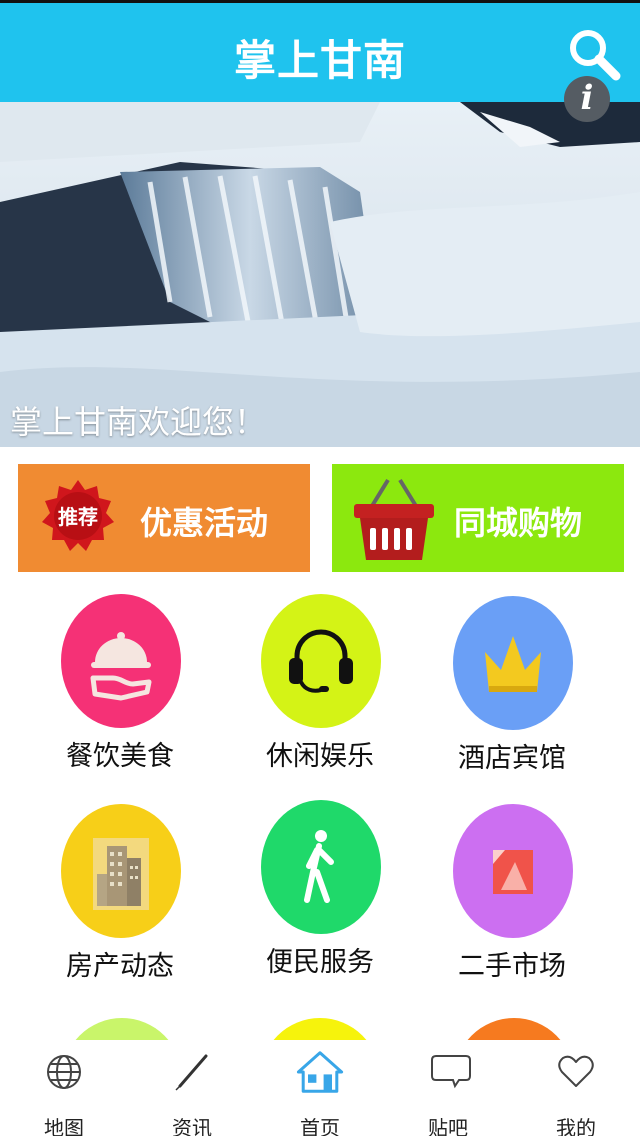  Describe the element at coordinates (512, 758) in the screenshot. I see `category-label: 酒店宾馆` at that location.